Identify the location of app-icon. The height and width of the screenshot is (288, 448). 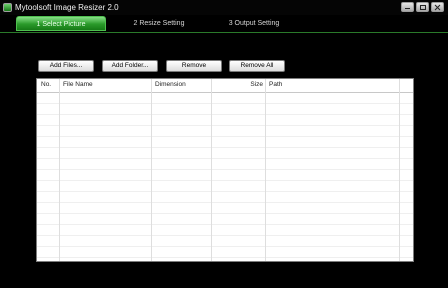
(7, 7).